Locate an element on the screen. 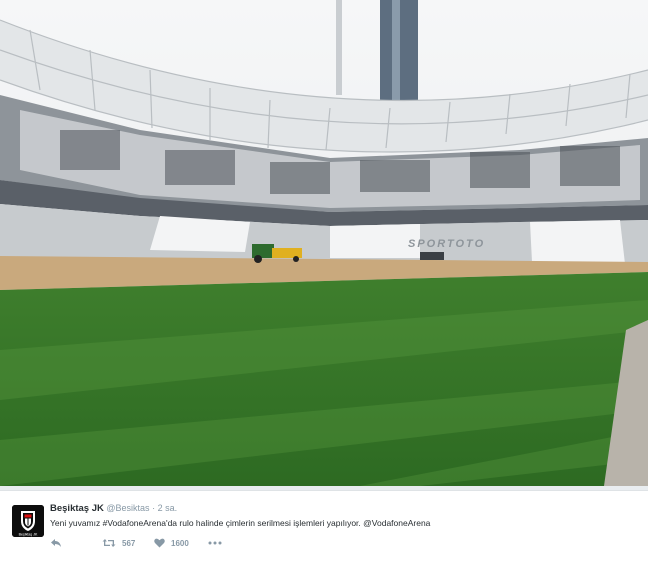  hashtag-link: #VodafoneArena is located at coordinates (134, 523).